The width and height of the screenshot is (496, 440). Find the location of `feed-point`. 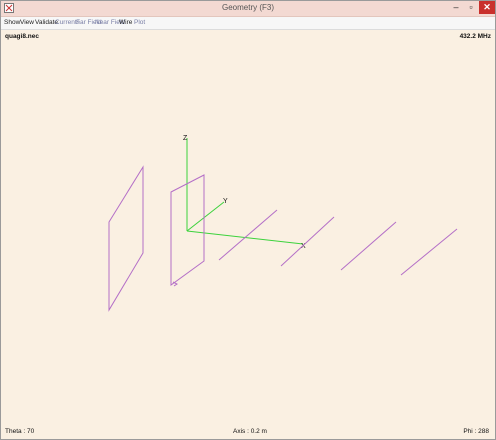

feed-point is located at coordinates (175, 284).